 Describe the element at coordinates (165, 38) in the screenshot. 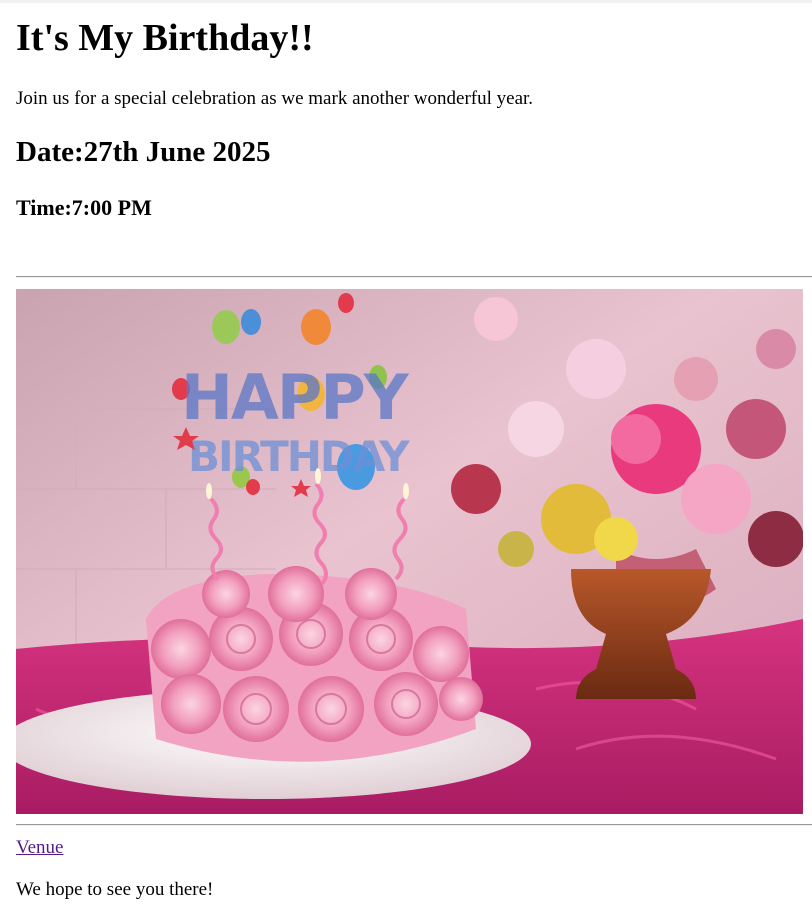

I see `page-title: It's My Birthday!!` at that location.